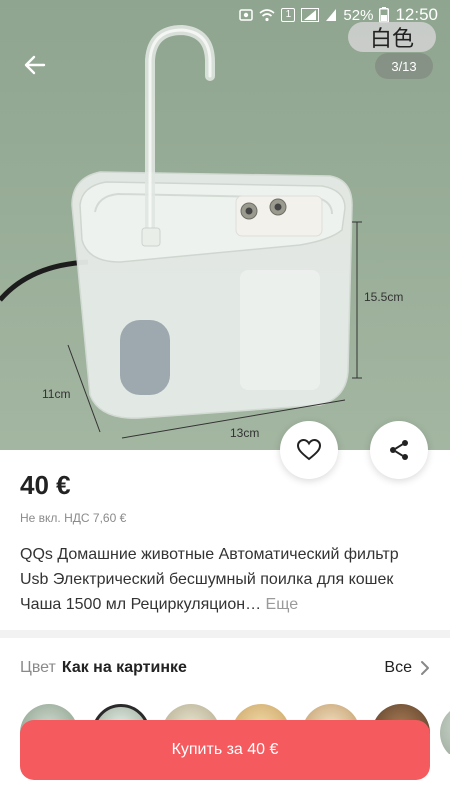 This screenshot has height=800, width=450. What do you see at coordinates (288, 15) in the screenshot?
I see `sim-badge: 1` at bounding box center [288, 15].